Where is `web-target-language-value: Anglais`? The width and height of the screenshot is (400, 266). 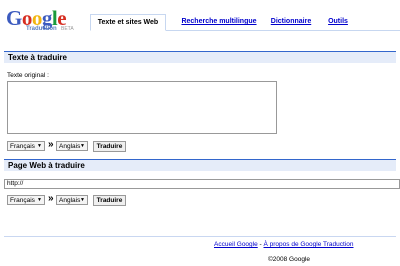 web-target-language-value: Anglais is located at coordinates (70, 200).